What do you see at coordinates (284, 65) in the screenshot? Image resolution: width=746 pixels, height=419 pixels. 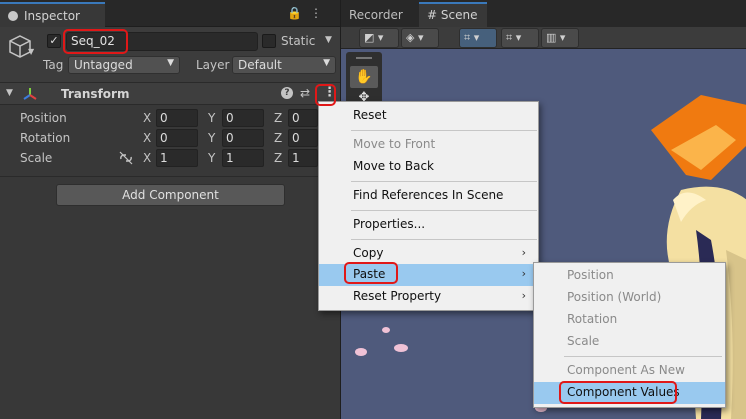 I see `layer-select: Default ▼` at bounding box center [284, 65].